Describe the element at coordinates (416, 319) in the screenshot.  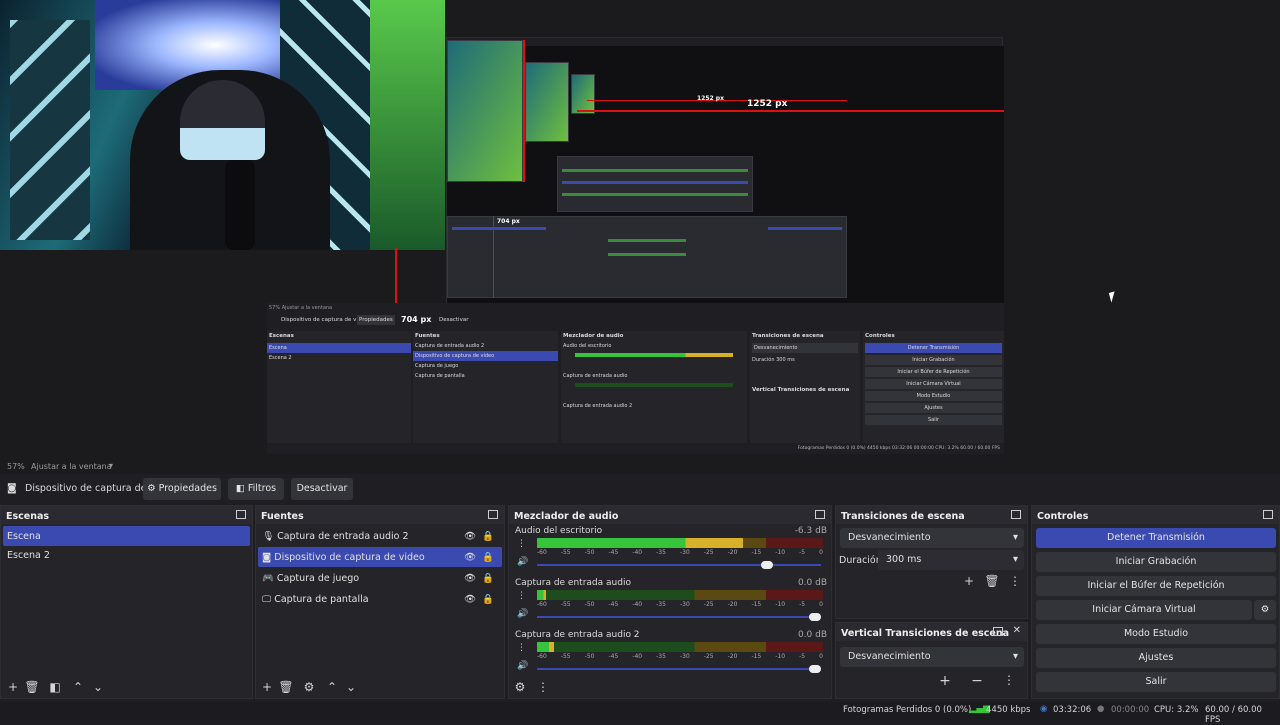
I see `px-label-704: 704 px` at that location.